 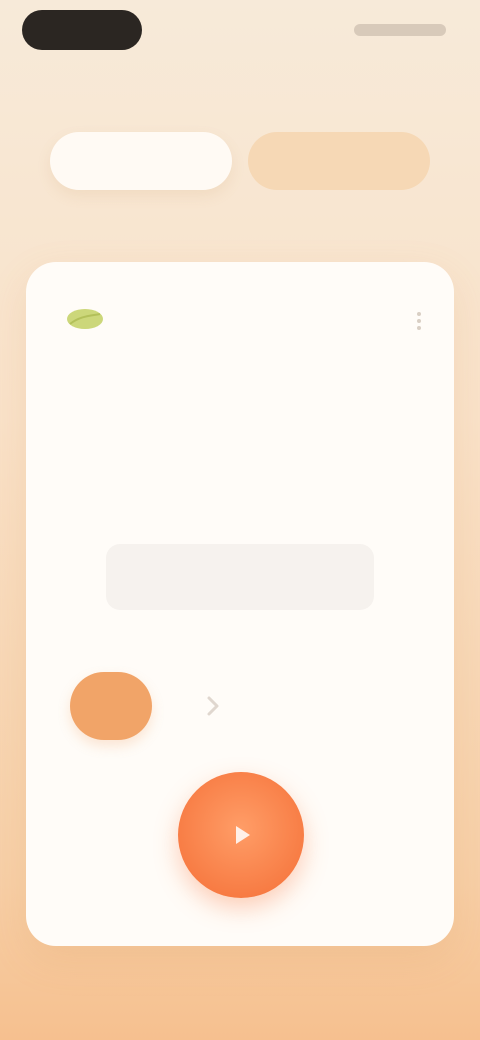 What do you see at coordinates (419, 321) in the screenshot?
I see `more-icon` at bounding box center [419, 321].